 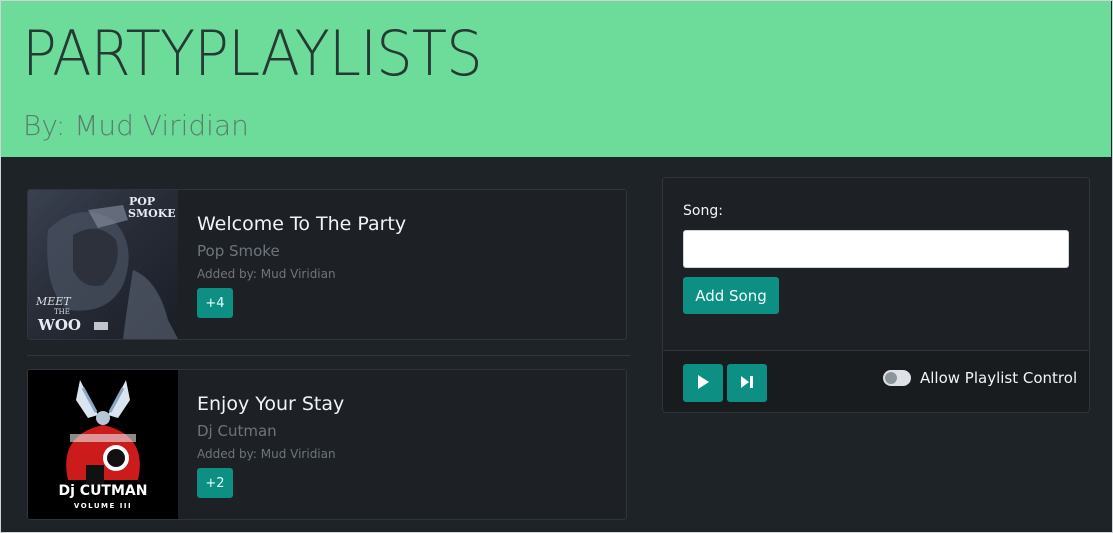 I want to click on svg-text: Dj CUTMAN, so click(x=103, y=491).